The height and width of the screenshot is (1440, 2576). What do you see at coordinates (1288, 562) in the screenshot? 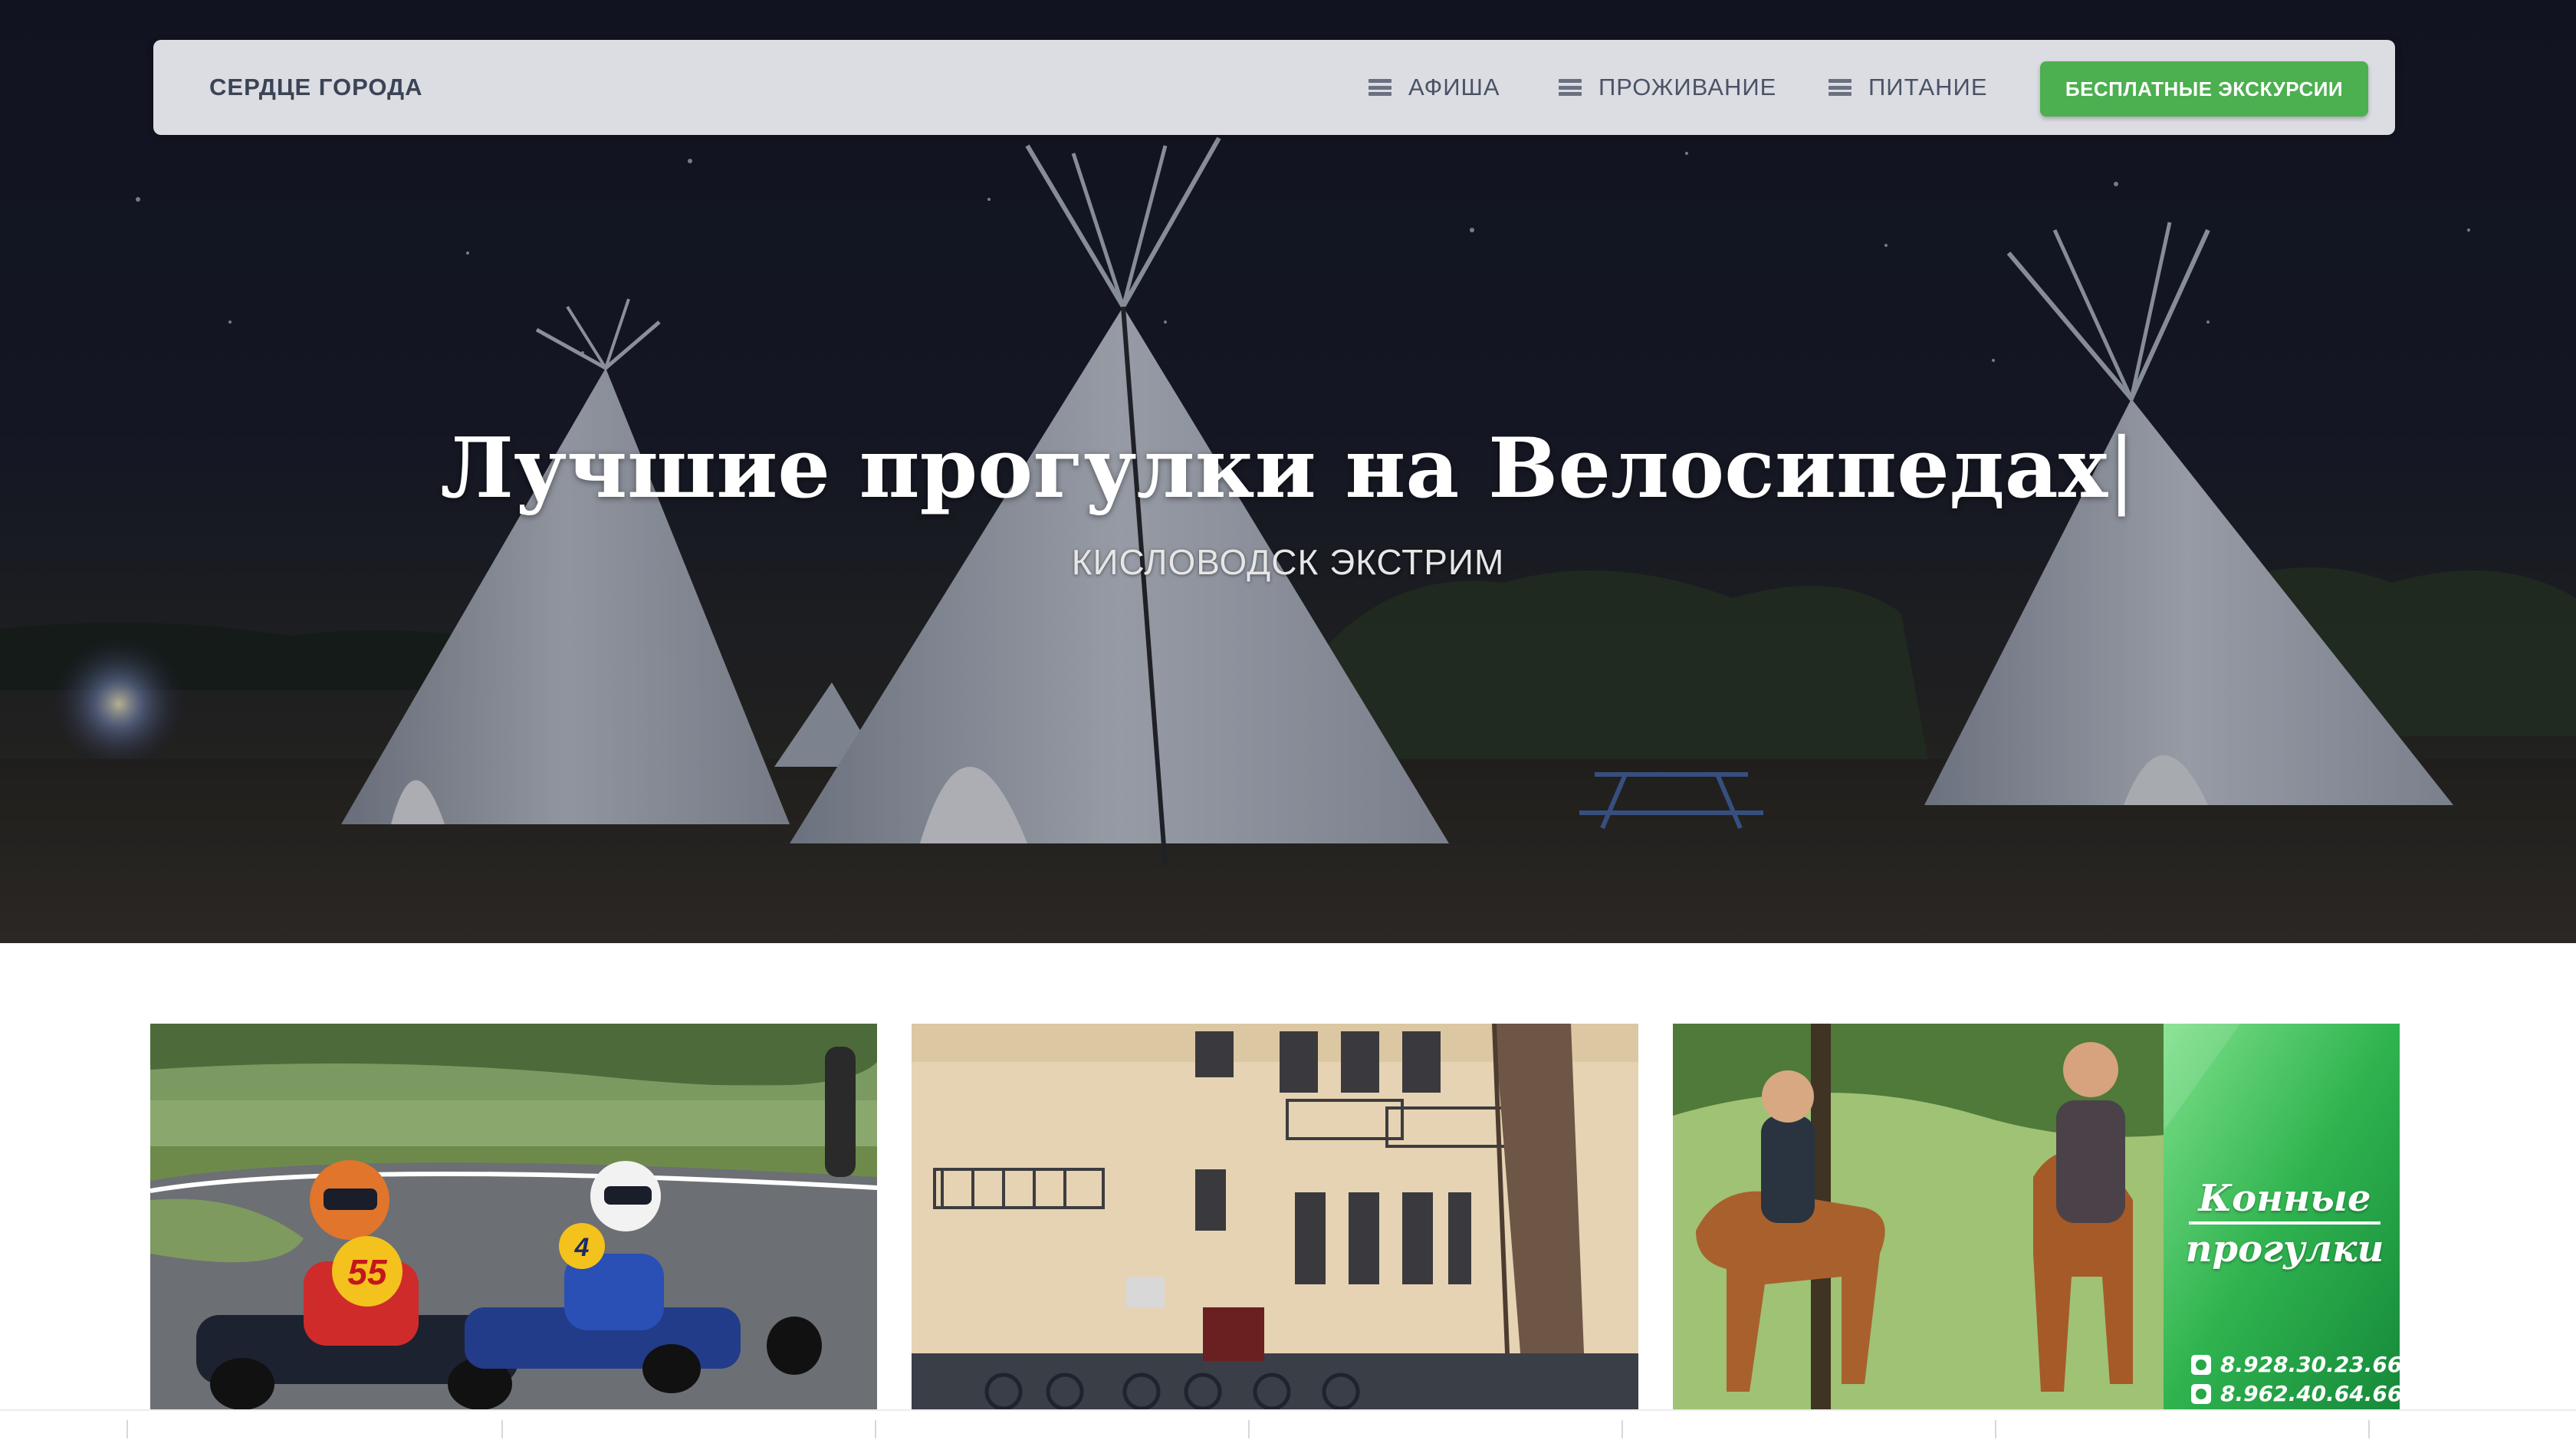
I see `hero-subtitle: КИСЛОВОДСК ЭКСТРИМ` at bounding box center [1288, 562].